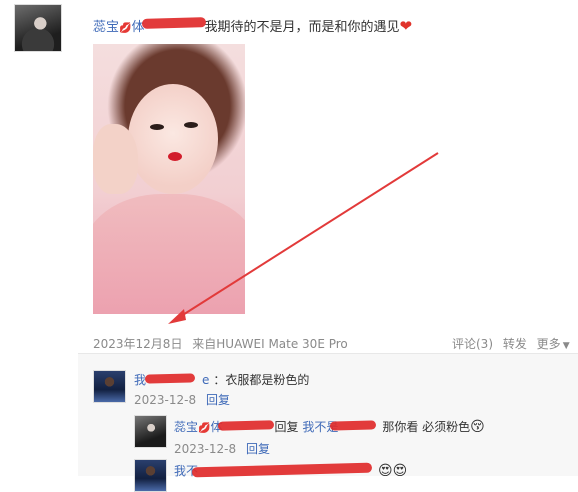  What do you see at coordinates (261, 380) in the screenshot?
I see `comment-text: ：衣服都是粉色的` at bounding box center [261, 380].